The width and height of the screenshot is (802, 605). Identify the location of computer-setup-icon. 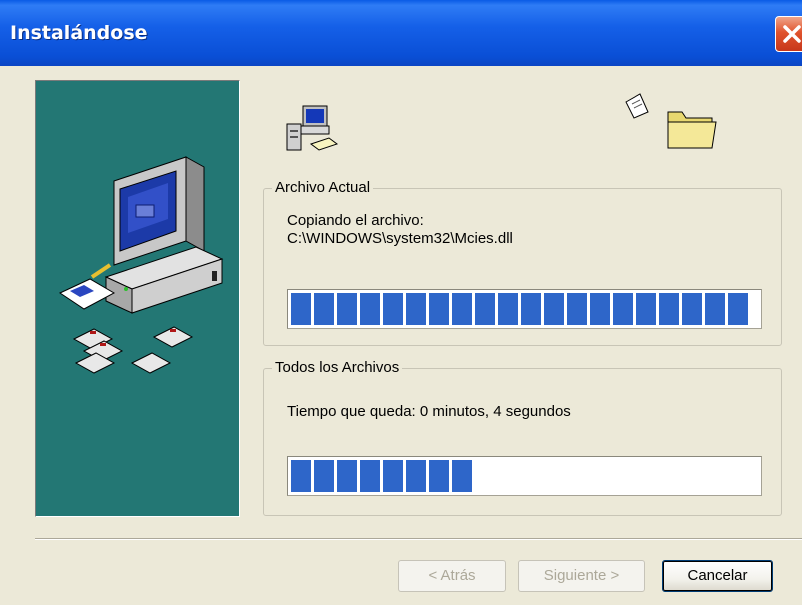
(312, 128).